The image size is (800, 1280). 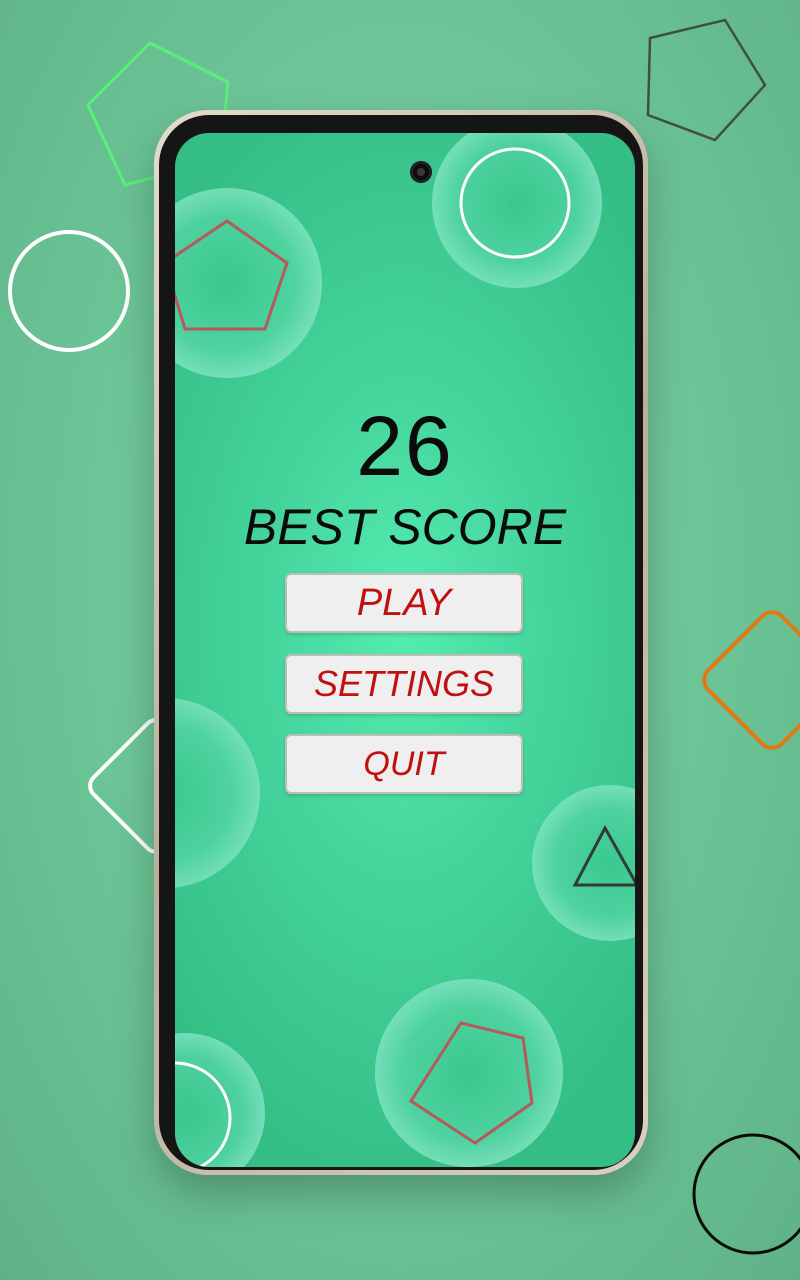 I want to click on diamond-bubble-icon, so click(x=217, y=793).